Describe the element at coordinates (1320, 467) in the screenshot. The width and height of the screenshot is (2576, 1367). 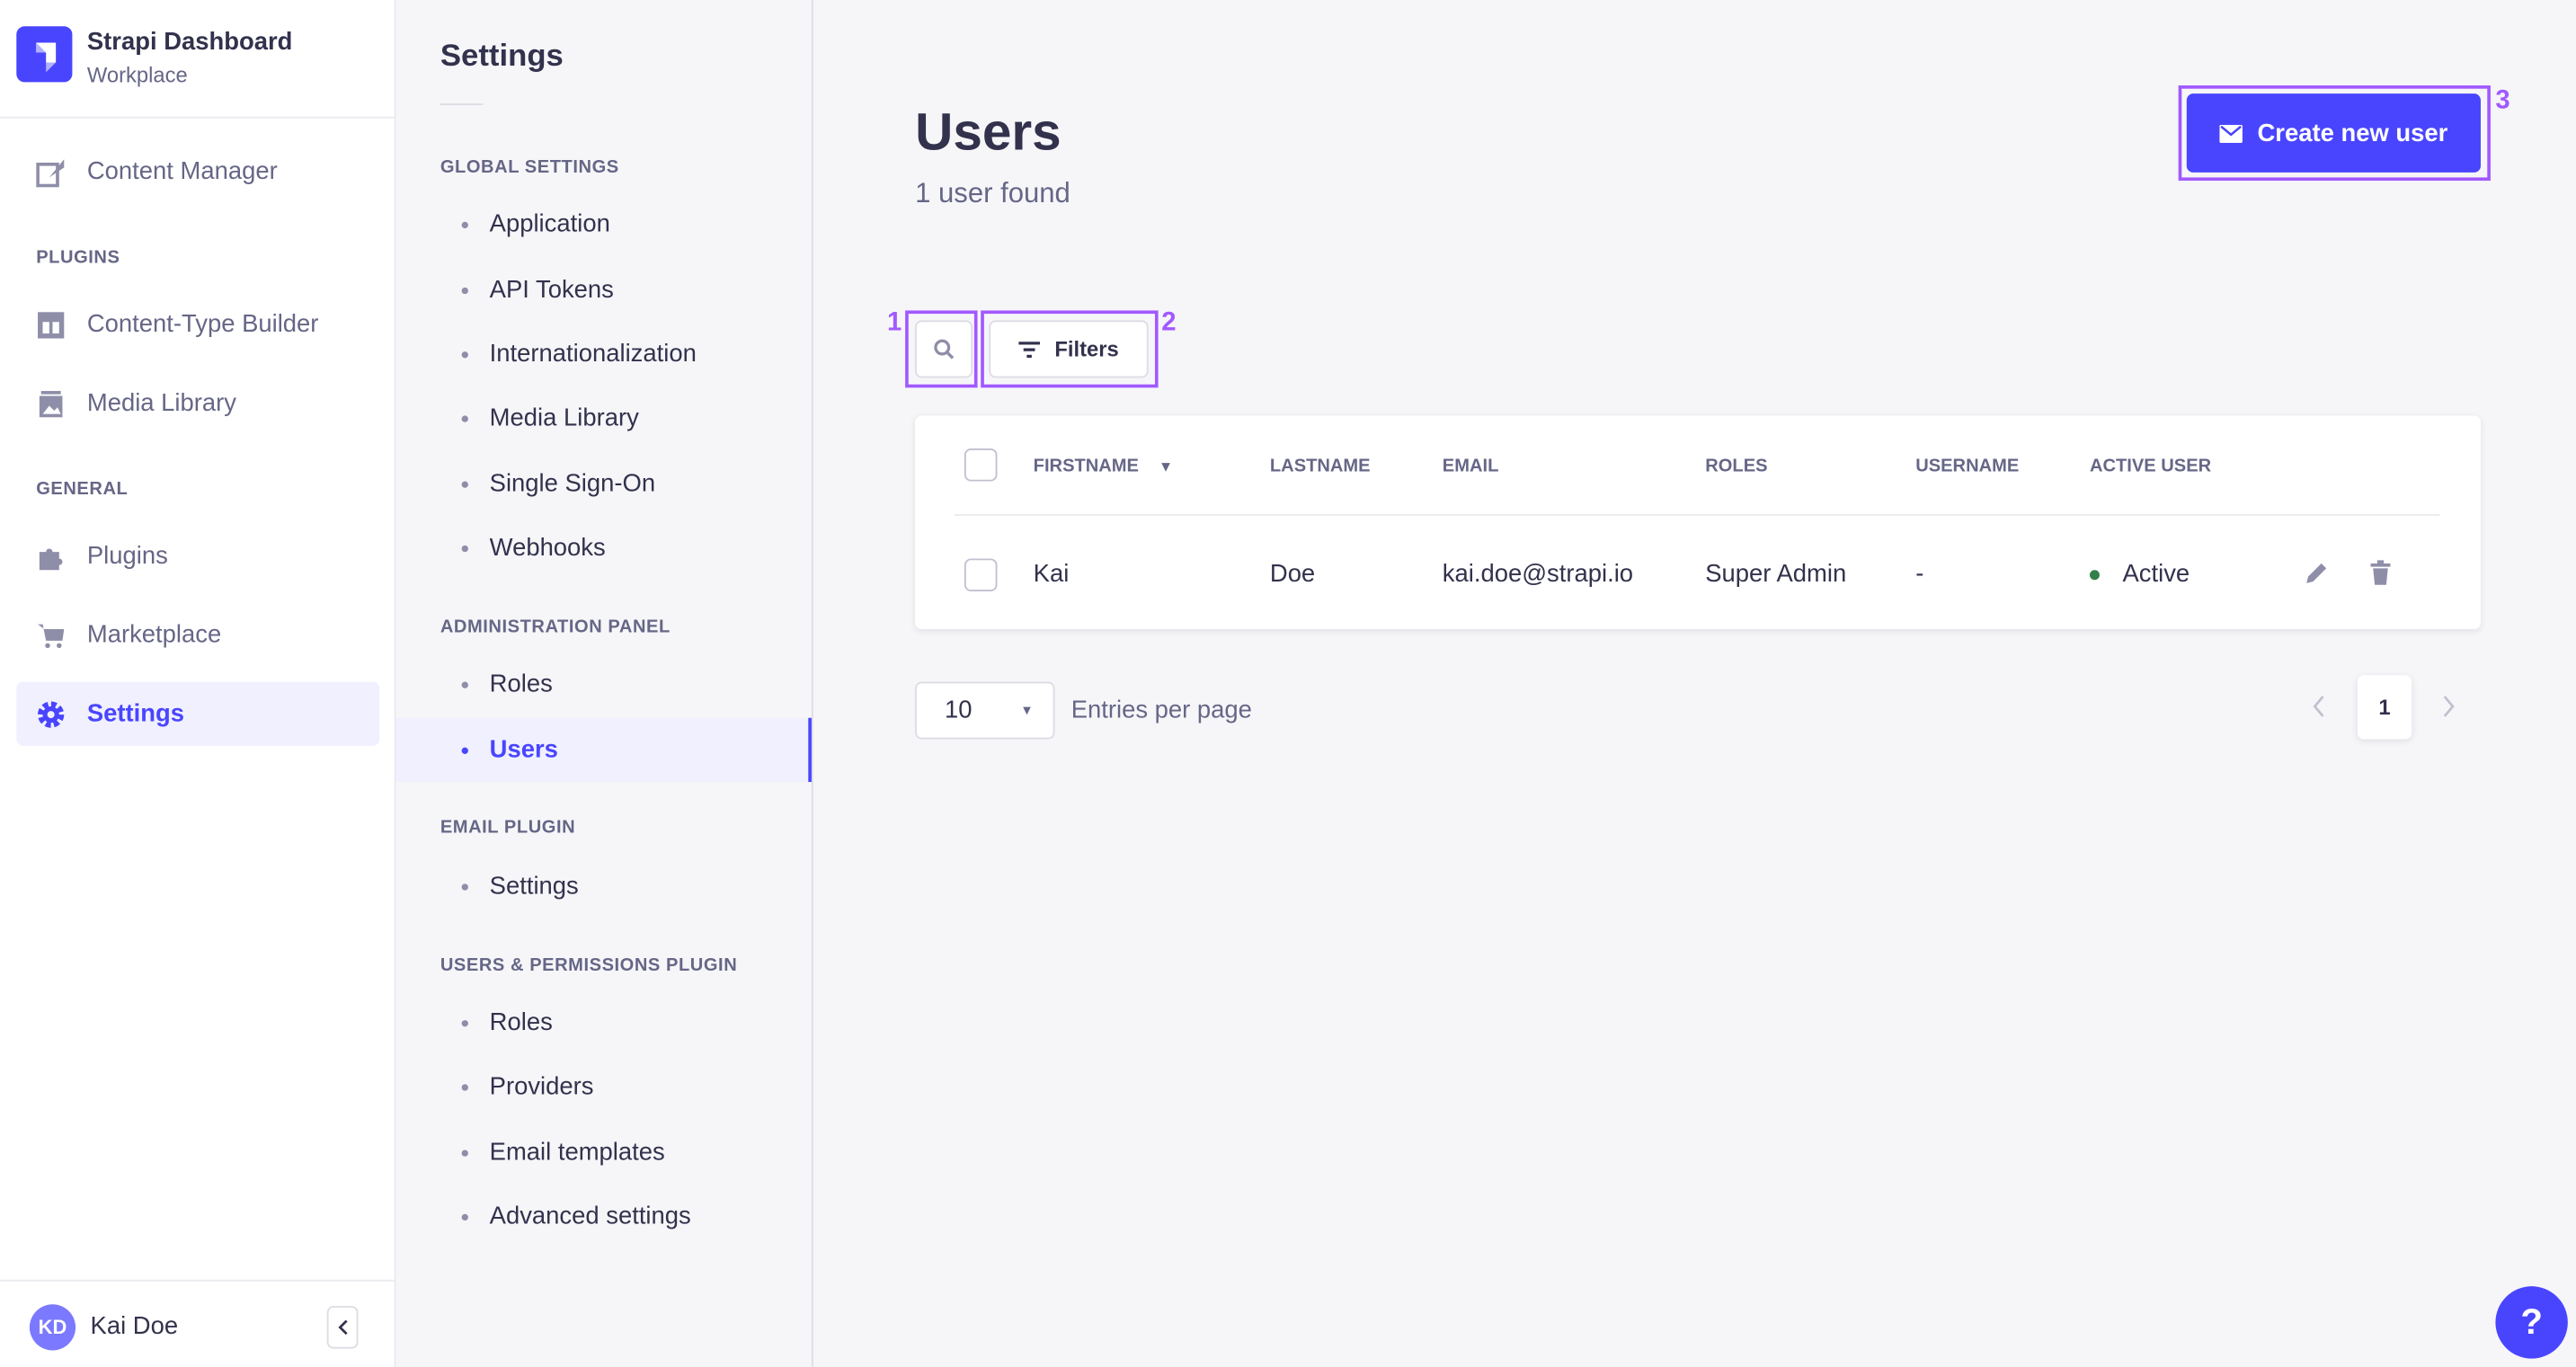
I see `column-header-lastname: LASTNAME` at that location.